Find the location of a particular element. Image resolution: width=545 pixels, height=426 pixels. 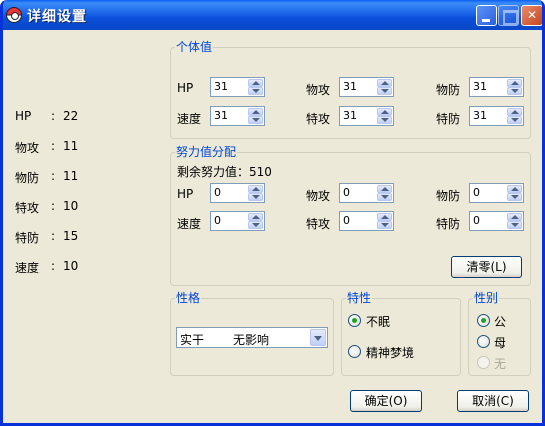

iv-speed-spinner: 31 is located at coordinates (237, 116).